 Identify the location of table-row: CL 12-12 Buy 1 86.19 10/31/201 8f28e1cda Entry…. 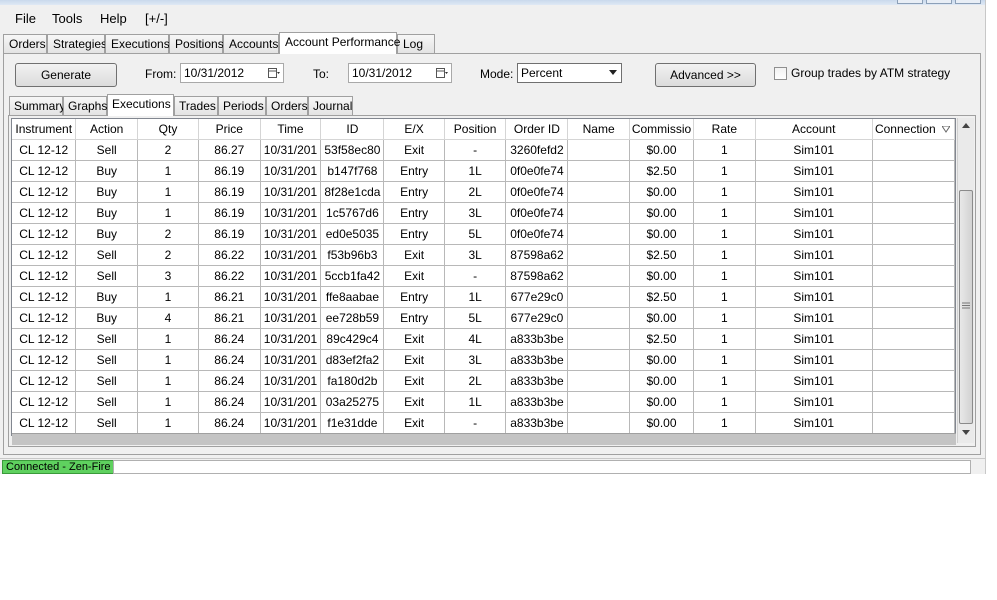
(483, 192).